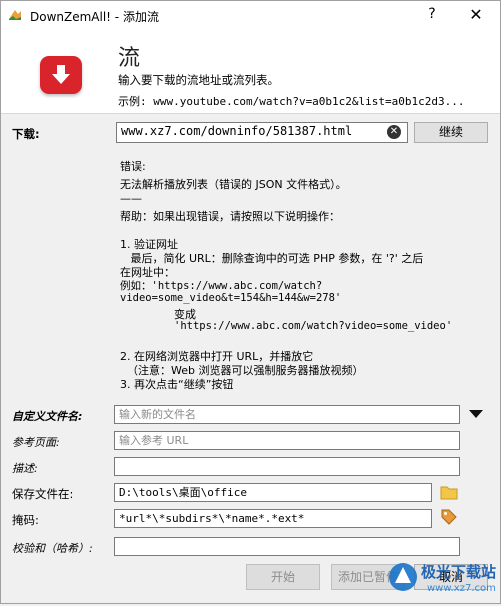 This screenshot has width=501, height=606. I want to click on clear-input-icon: ✕, so click(394, 132).